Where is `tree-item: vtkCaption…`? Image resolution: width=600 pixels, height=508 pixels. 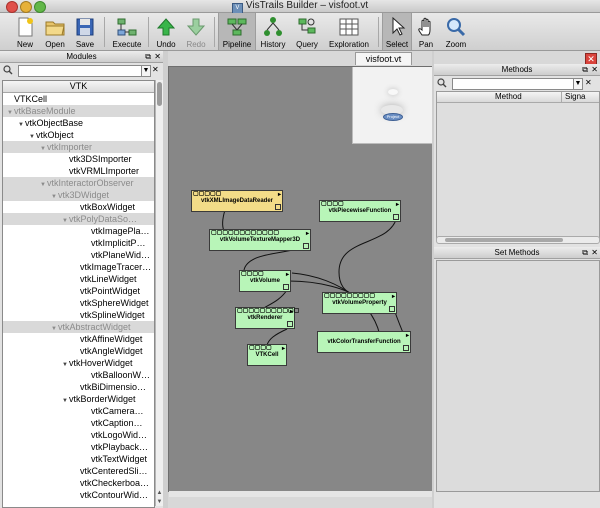 tree-item: vtkCaption… is located at coordinates (78, 423).